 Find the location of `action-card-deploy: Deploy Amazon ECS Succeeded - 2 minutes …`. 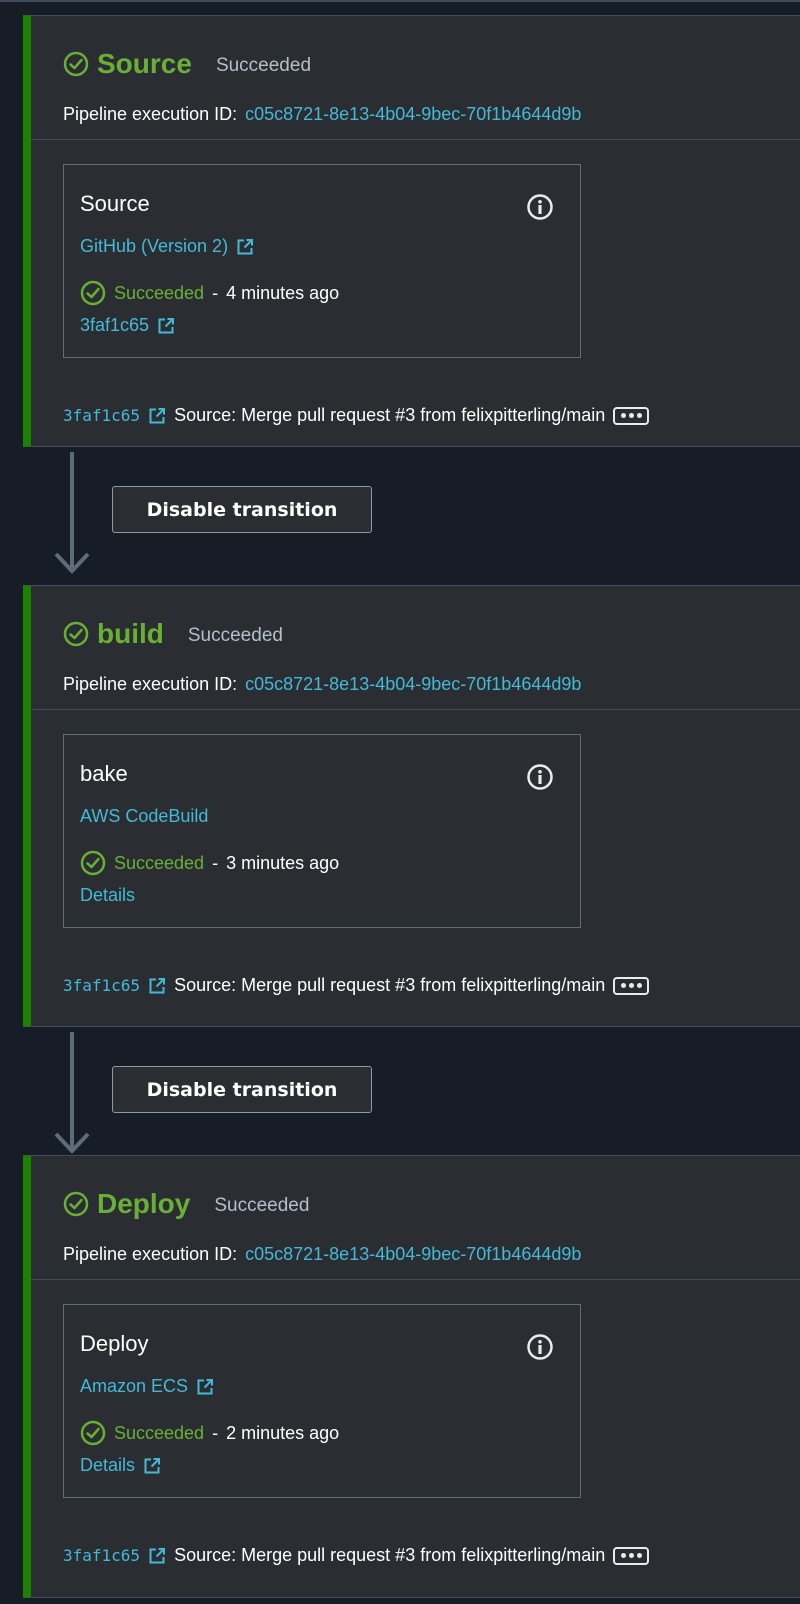

action-card-deploy: Deploy Amazon ECS Succeeded - 2 minutes … is located at coordinates (322, 1401).